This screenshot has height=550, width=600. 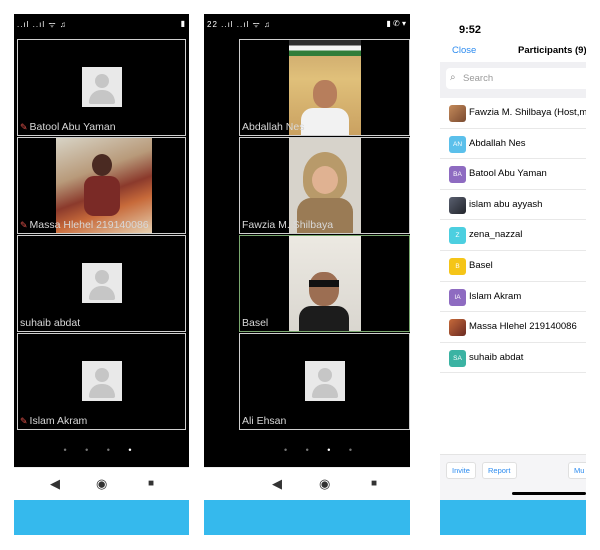 I want to click on participant-initials-avatar: SA, so click(x=457, y=358).